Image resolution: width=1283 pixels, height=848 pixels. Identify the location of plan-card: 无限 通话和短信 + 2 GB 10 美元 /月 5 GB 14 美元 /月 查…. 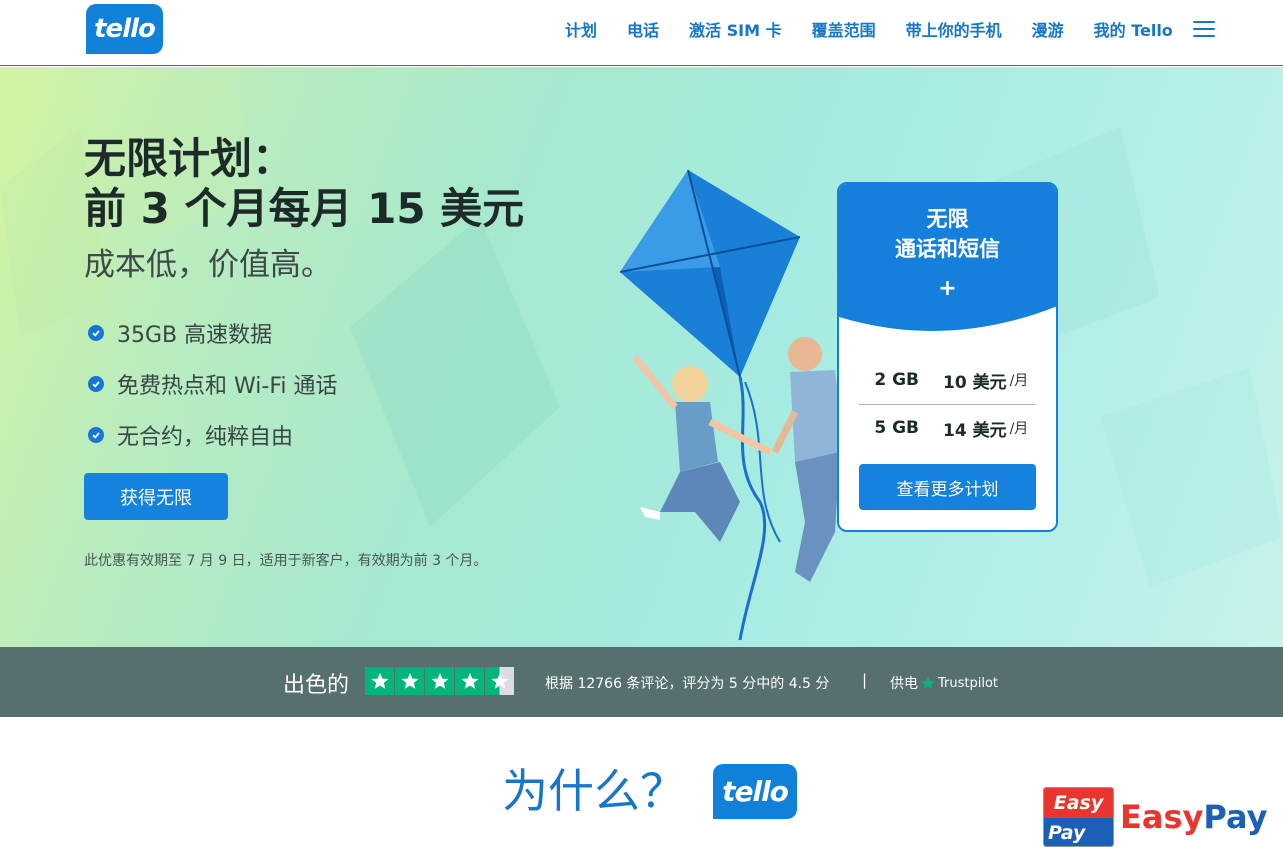
(947, 357).